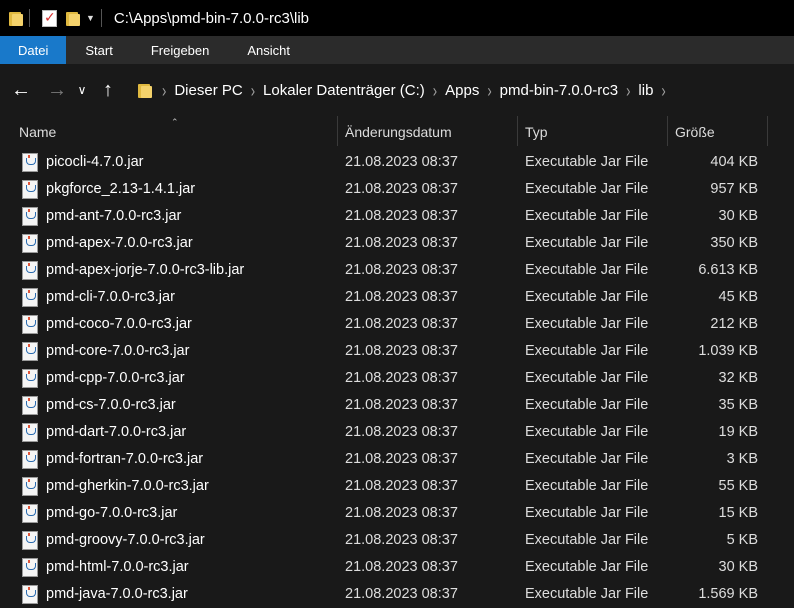 The image size is (794, 608). Describe the element at coordinates (592, 131) in the screenshot. I see `column-header-type: Typ` at that location.